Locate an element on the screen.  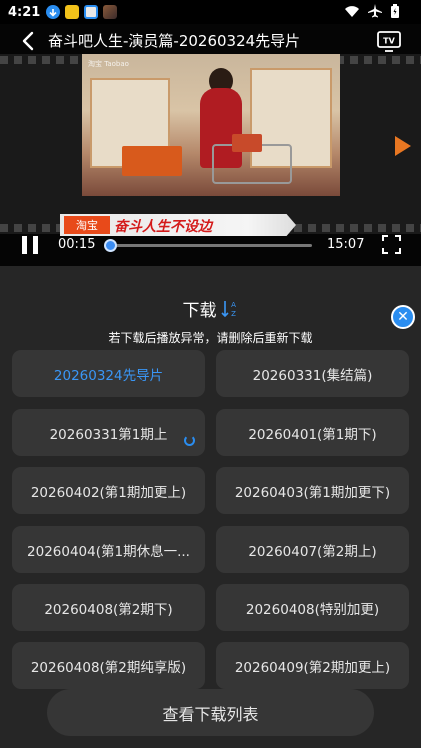
panel-title-row: 下载 AZ is located at coordinates (210, 308).